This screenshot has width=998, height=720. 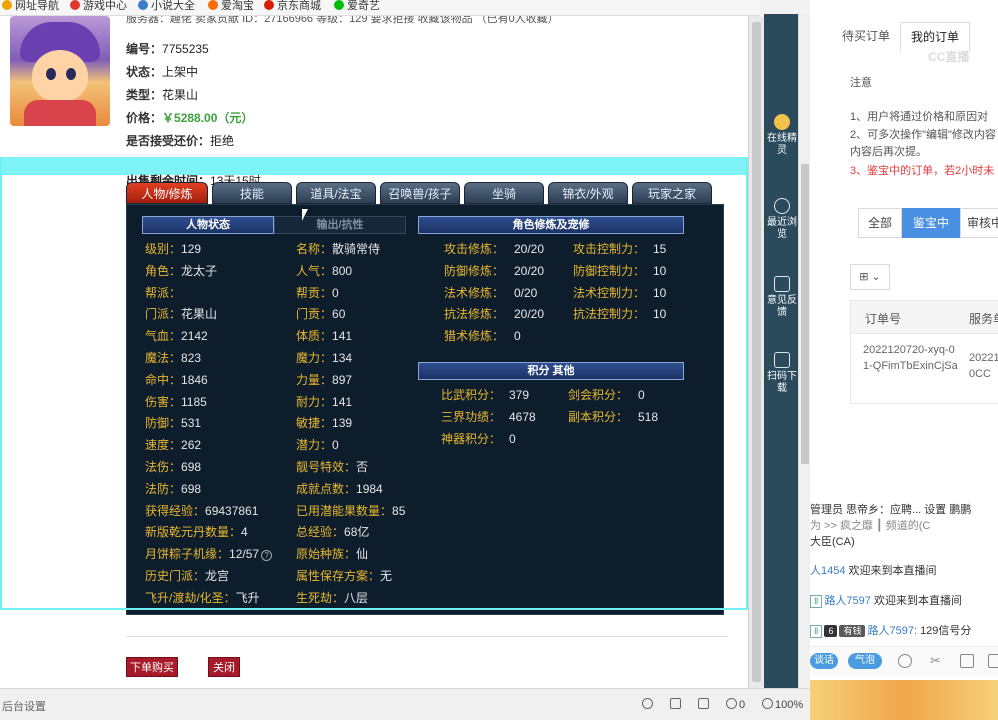 What do you see at coordinates (314, 358) in the screenshot?
I see `stat-label: 魔力：` at bounding box center [314, 358].